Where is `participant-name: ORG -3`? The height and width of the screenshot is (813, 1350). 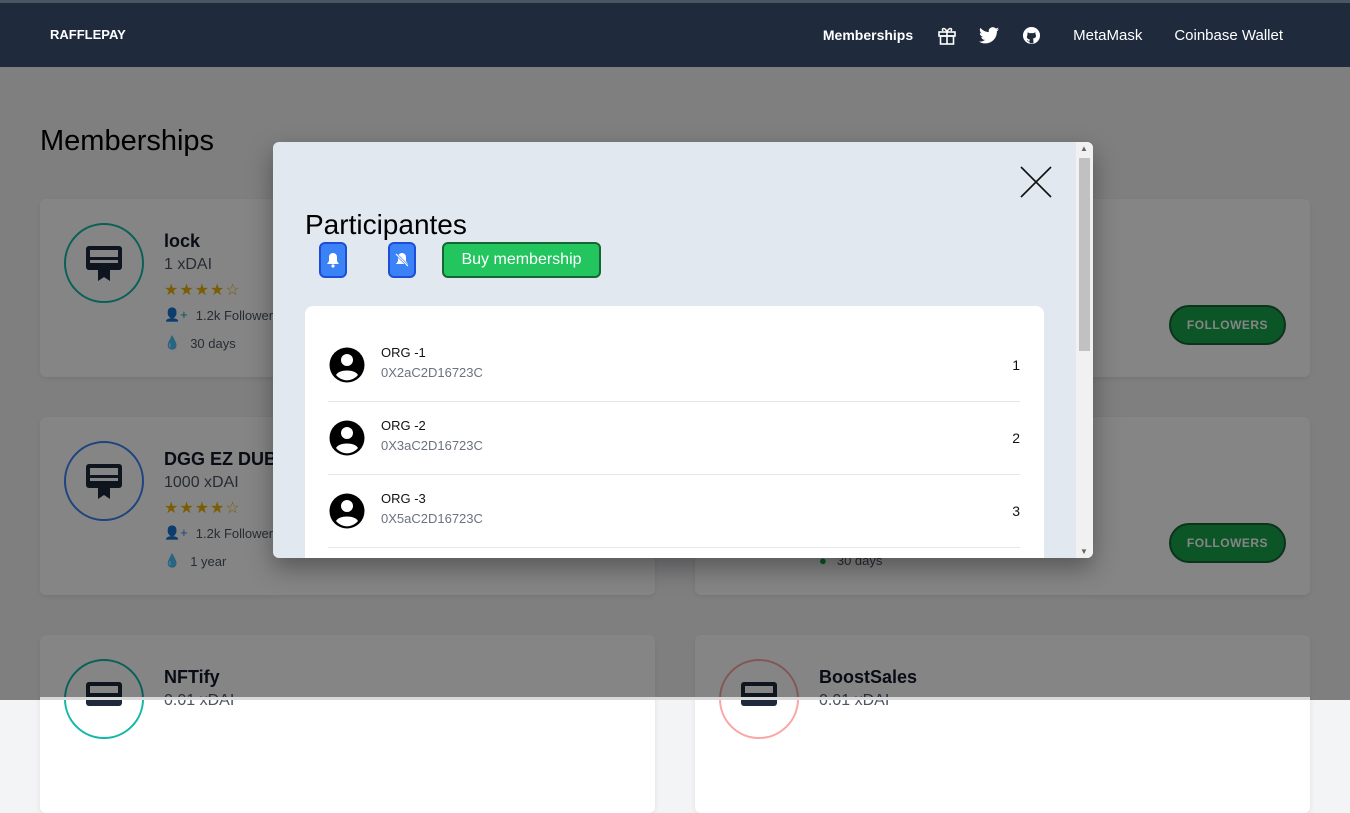
participant-name: ORG -3 is located at coordinates (403, 498).